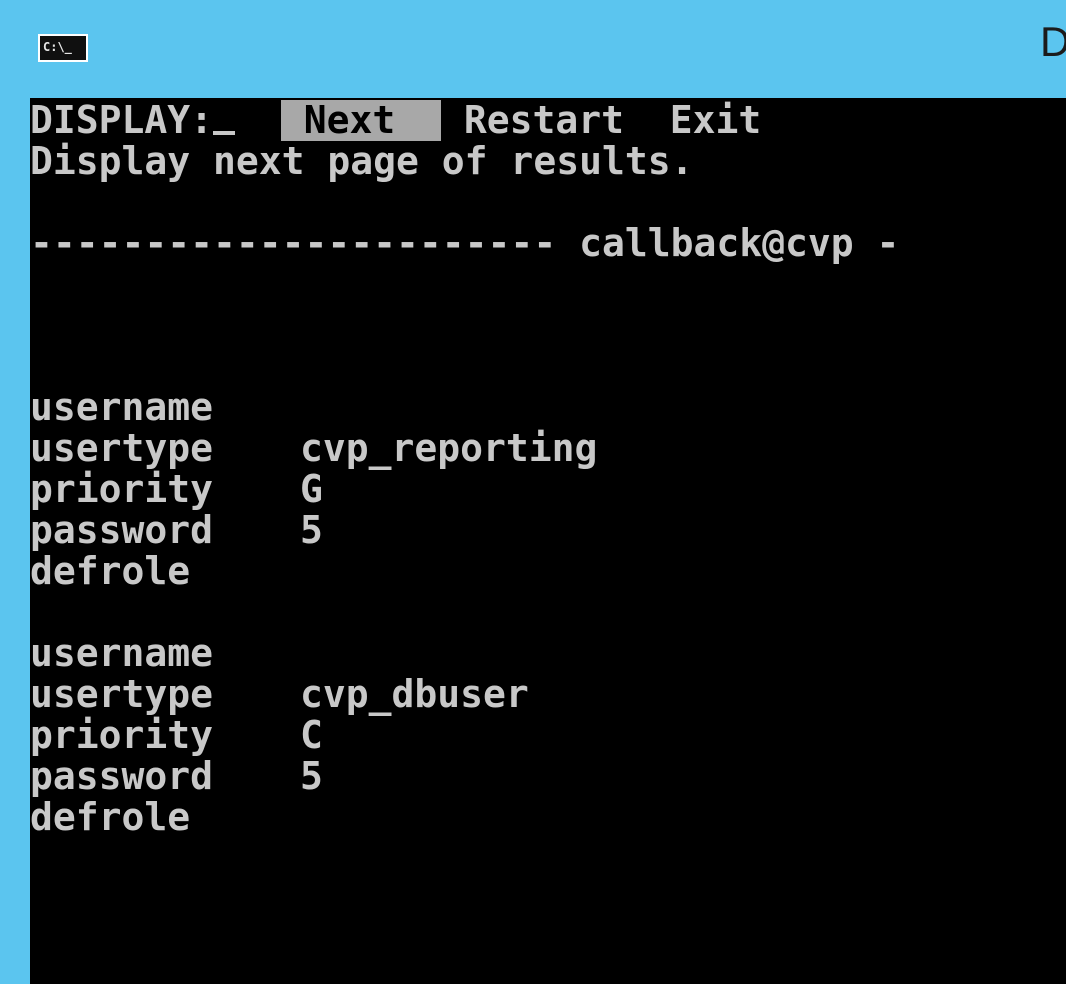  I want to click on display-prompt: DISPLAY:, so click(122, 120).